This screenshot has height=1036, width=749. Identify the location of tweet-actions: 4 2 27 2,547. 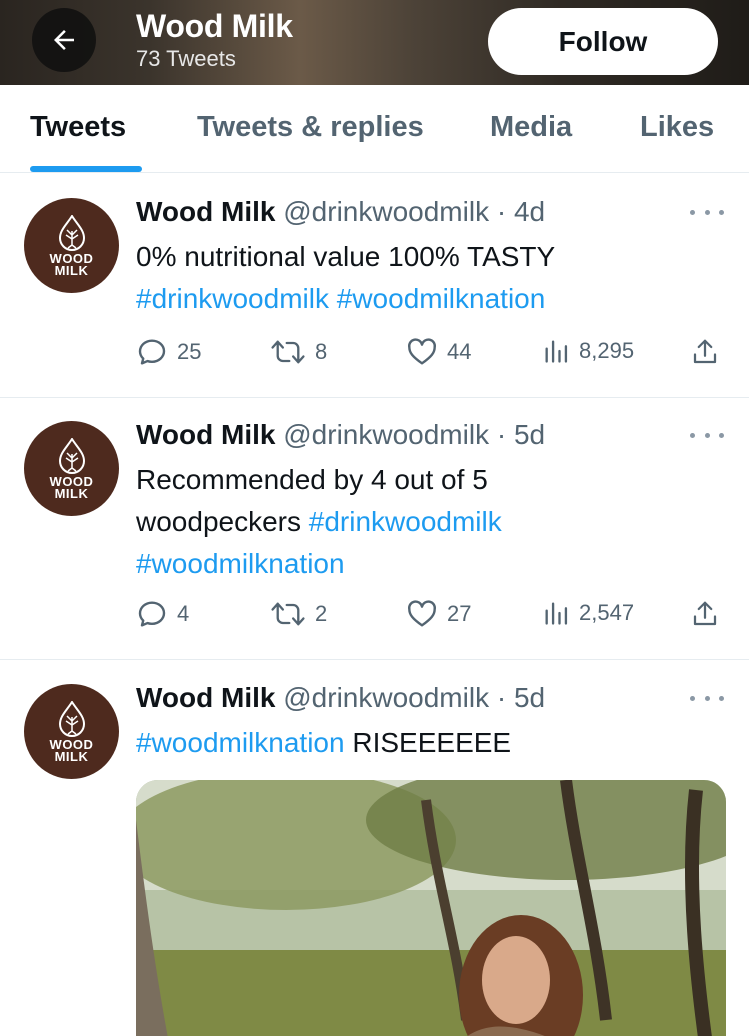
(431, 615).